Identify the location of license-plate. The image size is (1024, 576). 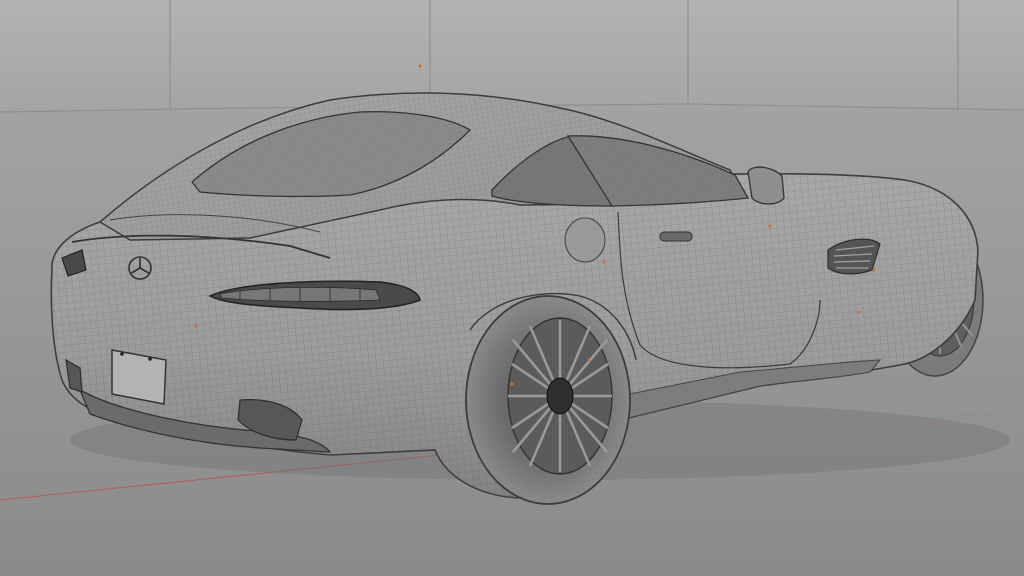
(139, 377).